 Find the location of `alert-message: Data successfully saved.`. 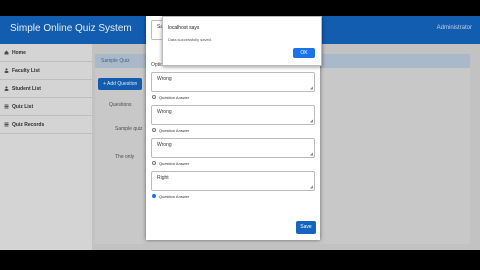

alert-message: Data successfully saved. is located at coordinates (190, 39).